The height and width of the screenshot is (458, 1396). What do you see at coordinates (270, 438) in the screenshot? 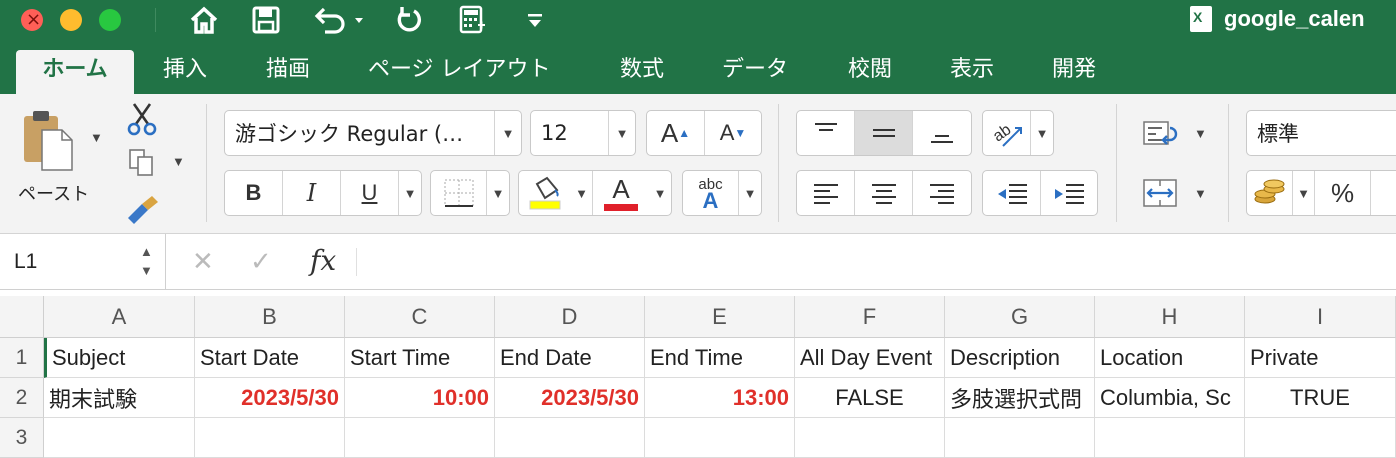
I see `cell-b3` at bounding box center [270, 438].